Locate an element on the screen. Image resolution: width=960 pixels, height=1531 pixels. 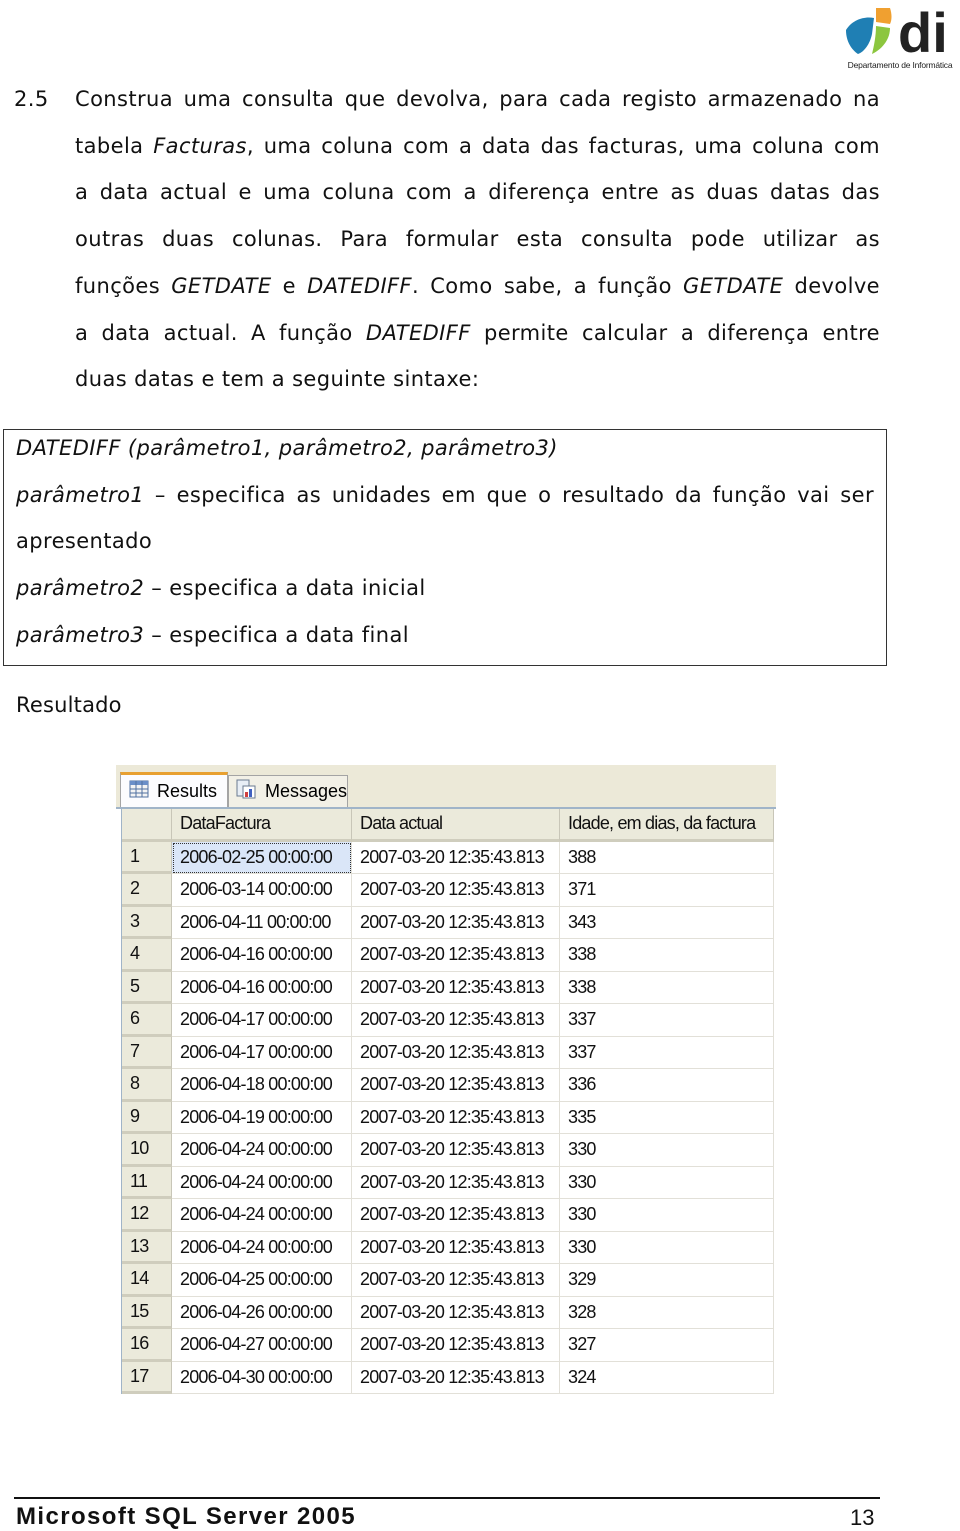
column-header-idade: Idade, em dias, da factura is located at coordinates (667, 825).